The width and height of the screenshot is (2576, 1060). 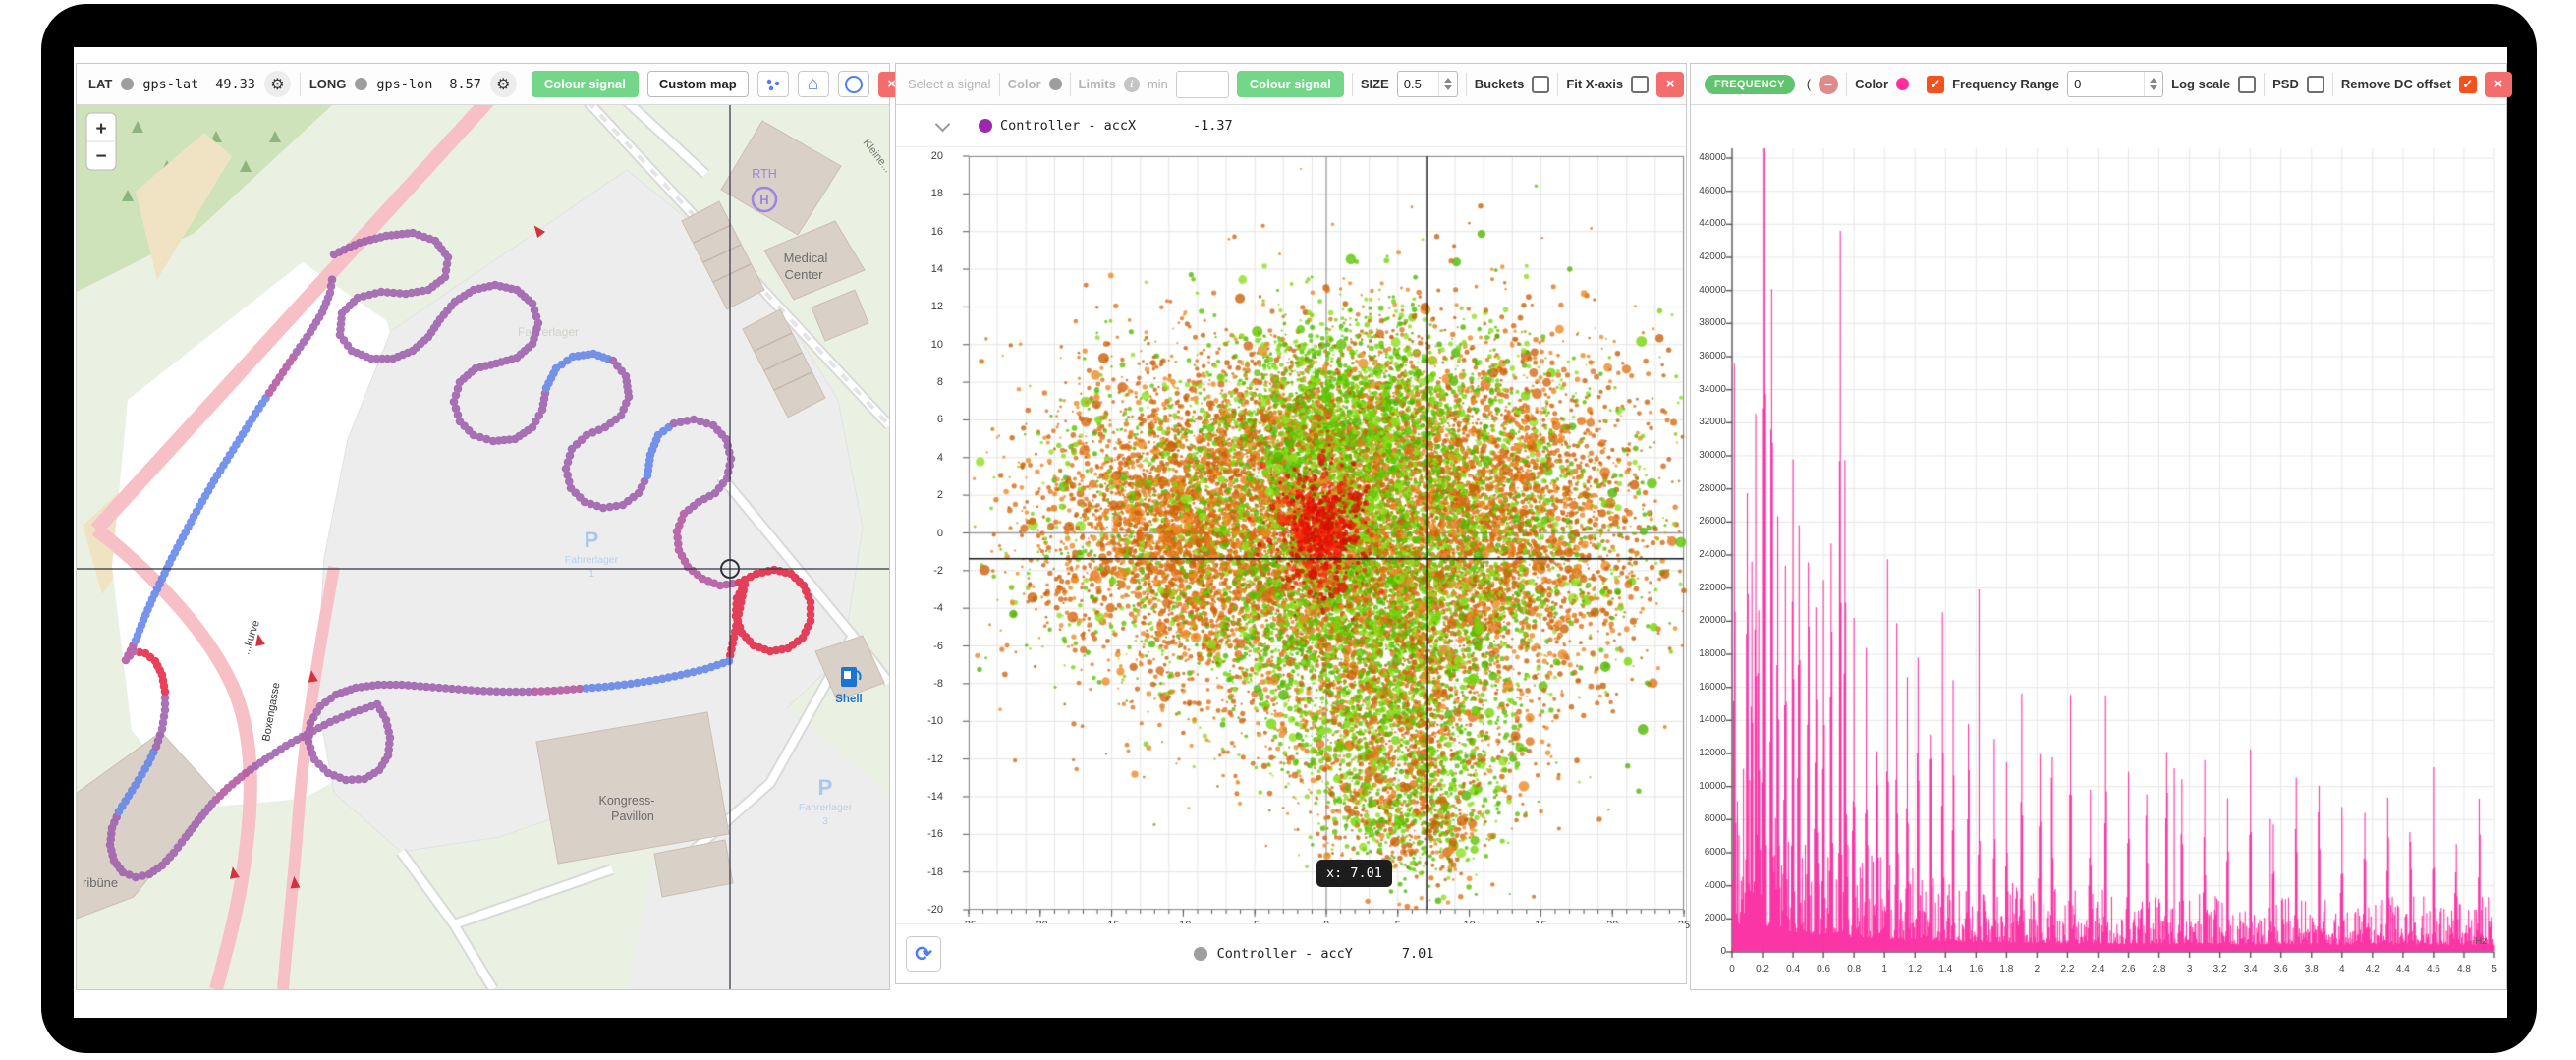 I want to click on long-value: 8.57, so click(x=465, y=84).